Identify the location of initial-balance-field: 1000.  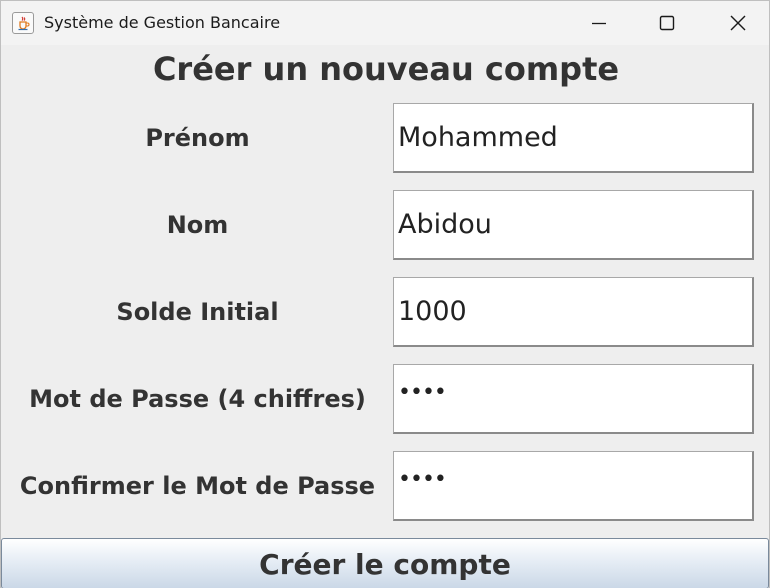
(573, 312).